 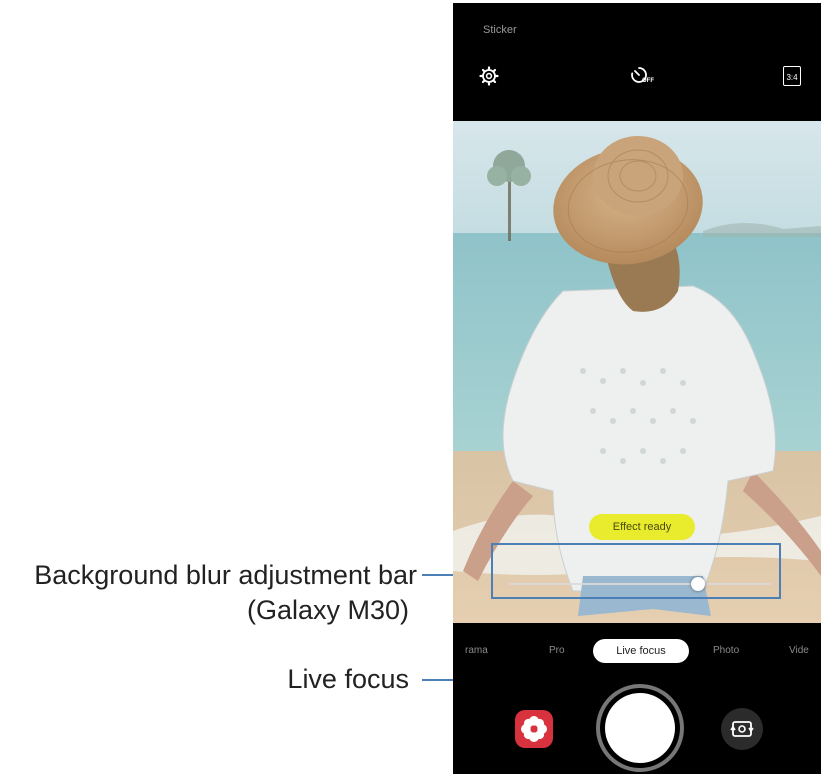 I want to click on shutter-button, so click(x=640, y=728).